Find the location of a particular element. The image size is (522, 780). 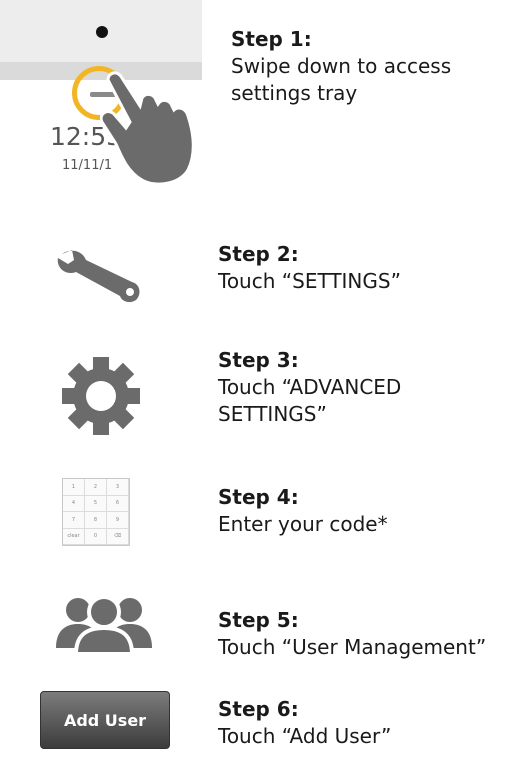

step-5-text: Step 5: Touch “User Management” is located at coordinates (352, 634).